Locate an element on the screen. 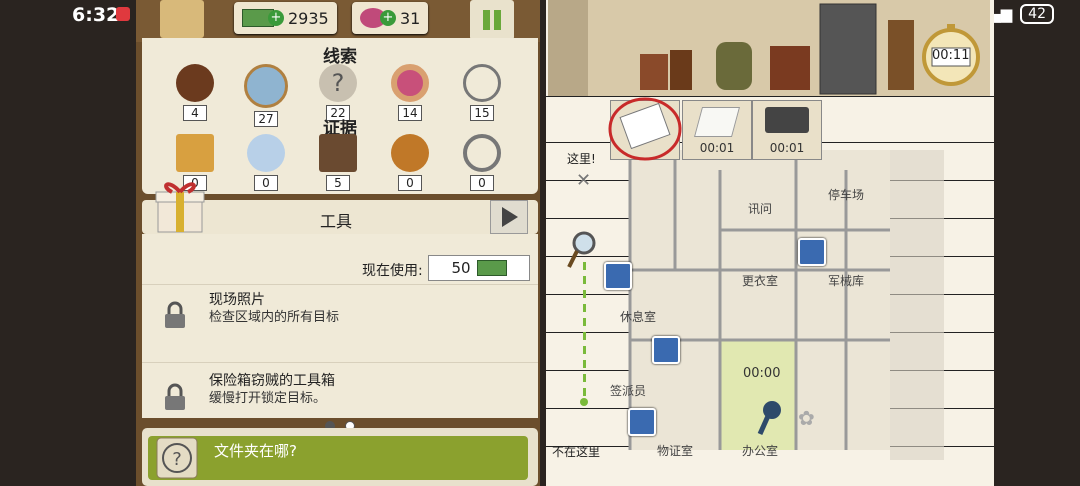  objective-text: 文件夹在哪? is located at coordinates (255, 451).